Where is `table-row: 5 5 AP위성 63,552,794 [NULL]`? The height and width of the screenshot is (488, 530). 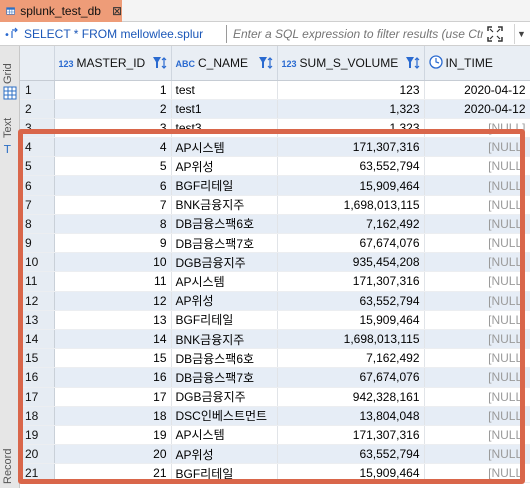 table-row: 5 5 AP위성 63,552,794 [NULL] is located at coordinates (275, 166).